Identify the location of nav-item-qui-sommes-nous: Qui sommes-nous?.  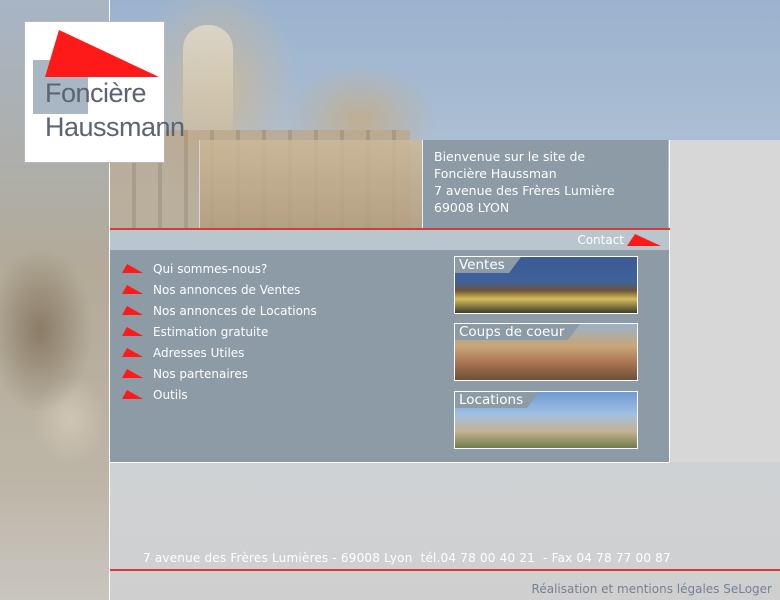
(219, 268).